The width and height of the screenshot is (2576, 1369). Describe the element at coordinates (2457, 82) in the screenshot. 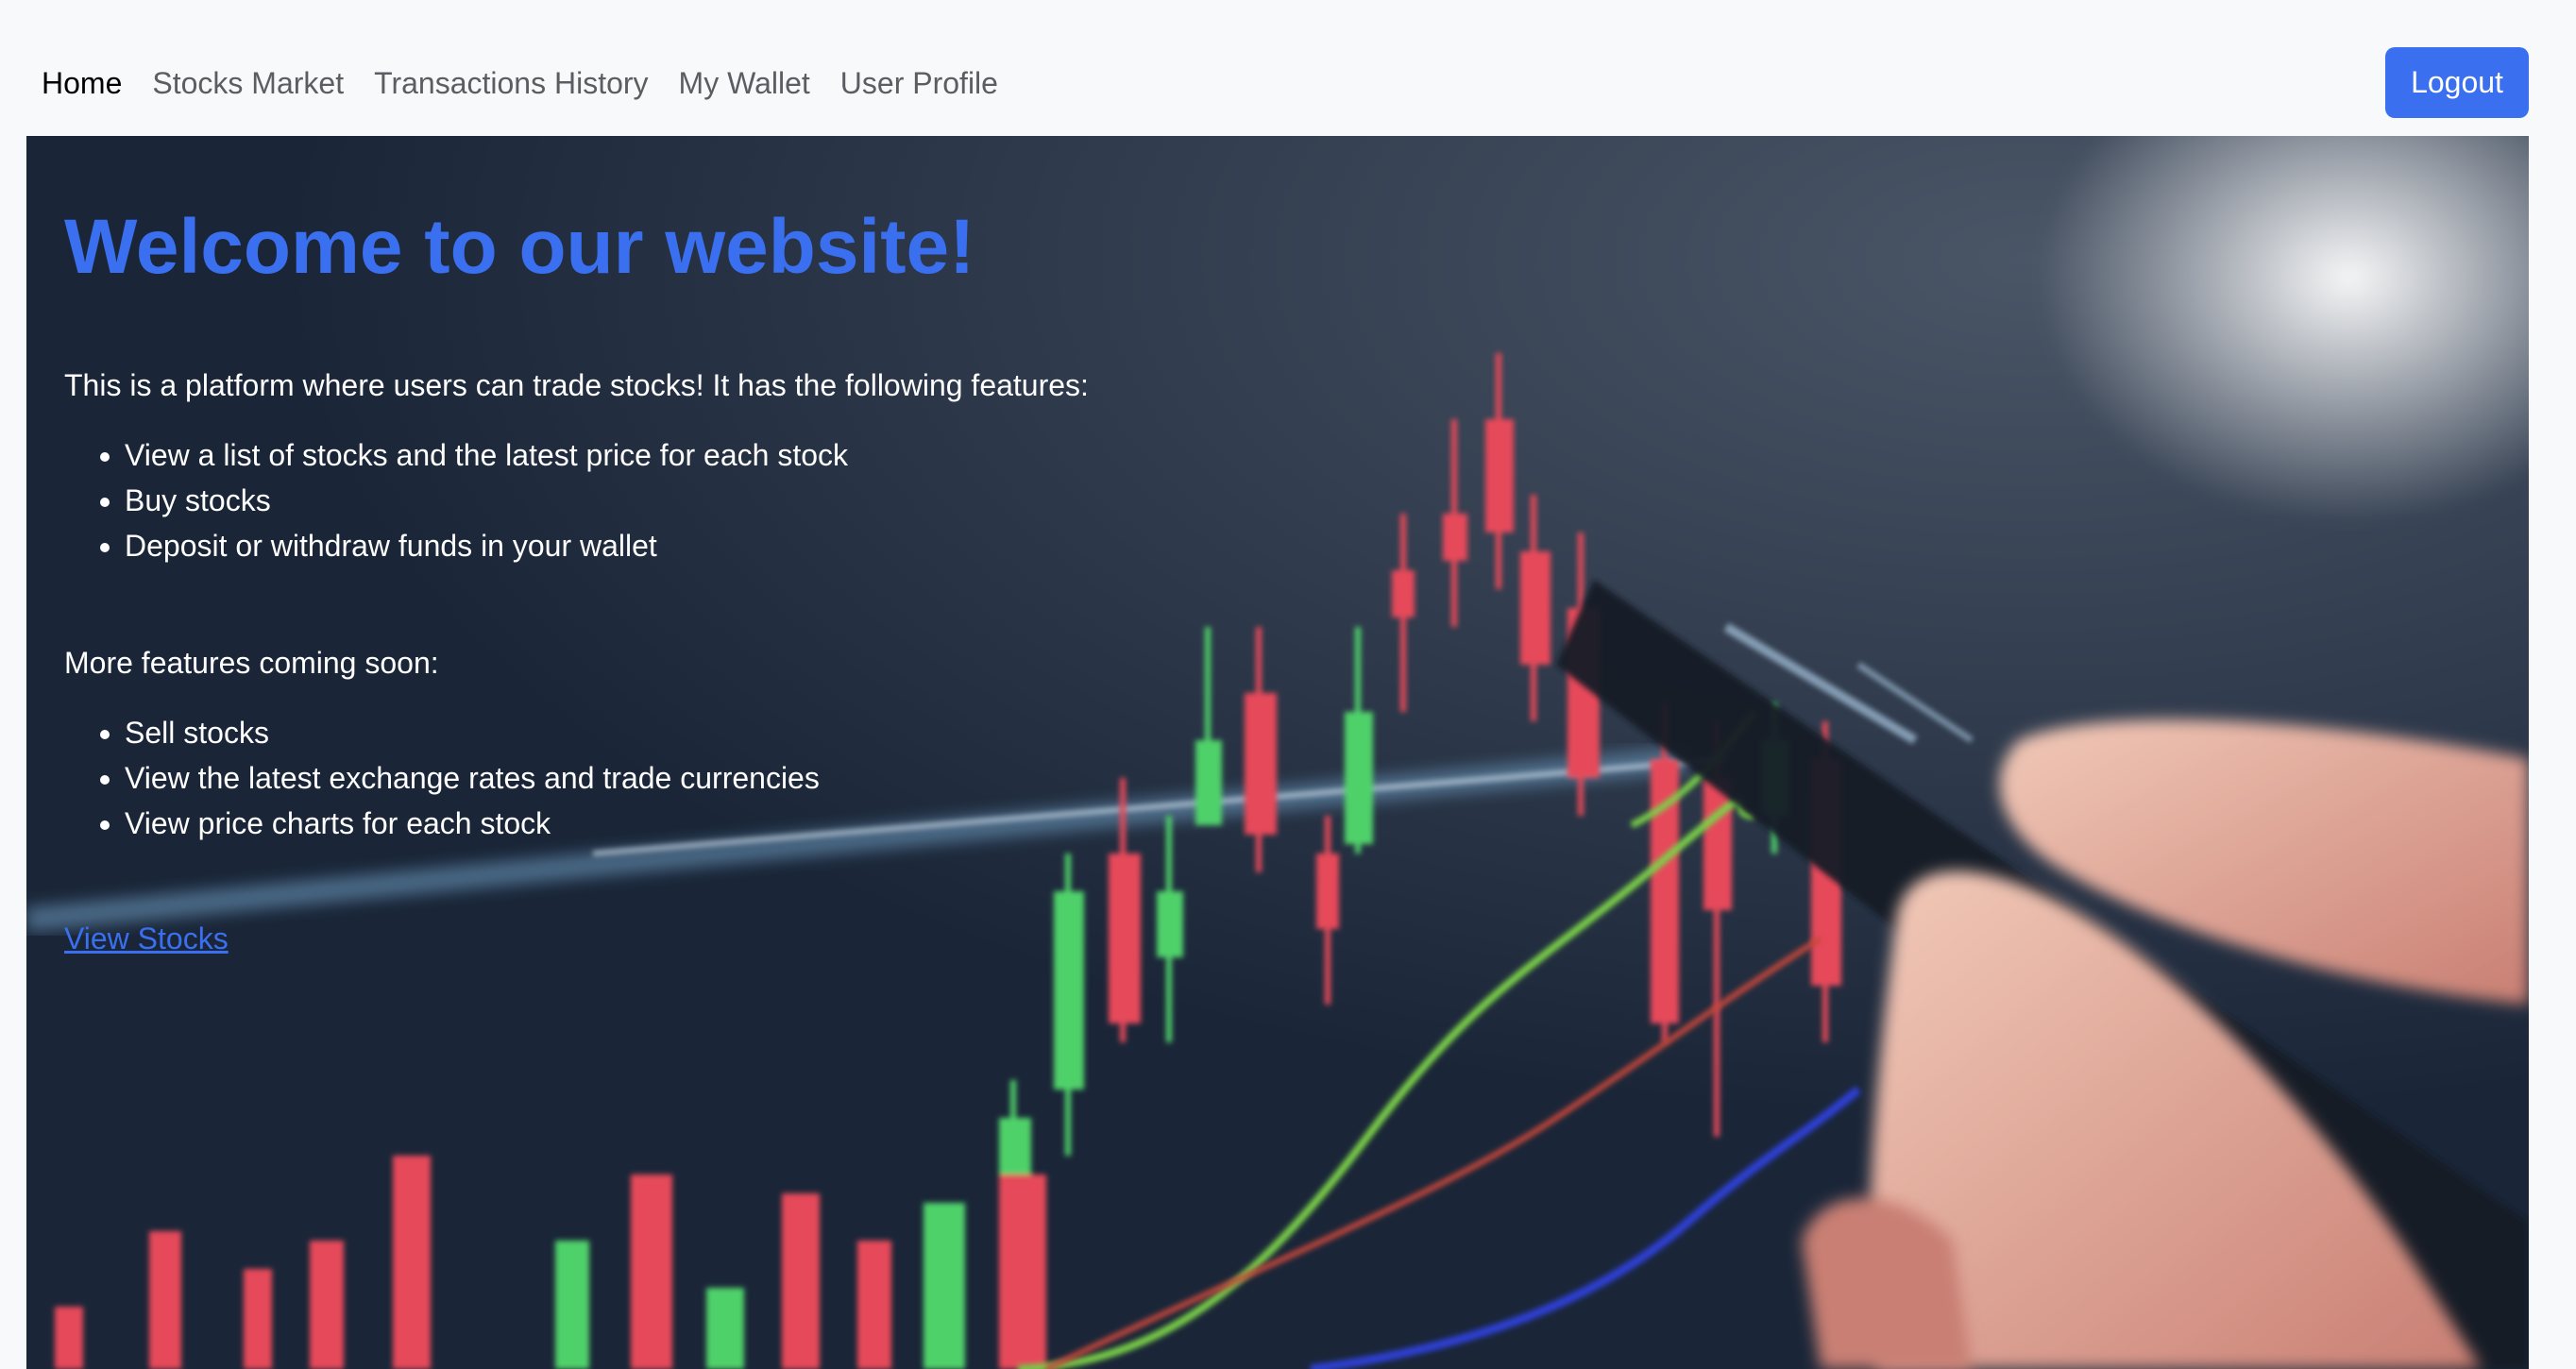

I see `logout-button: Logout` at that location.